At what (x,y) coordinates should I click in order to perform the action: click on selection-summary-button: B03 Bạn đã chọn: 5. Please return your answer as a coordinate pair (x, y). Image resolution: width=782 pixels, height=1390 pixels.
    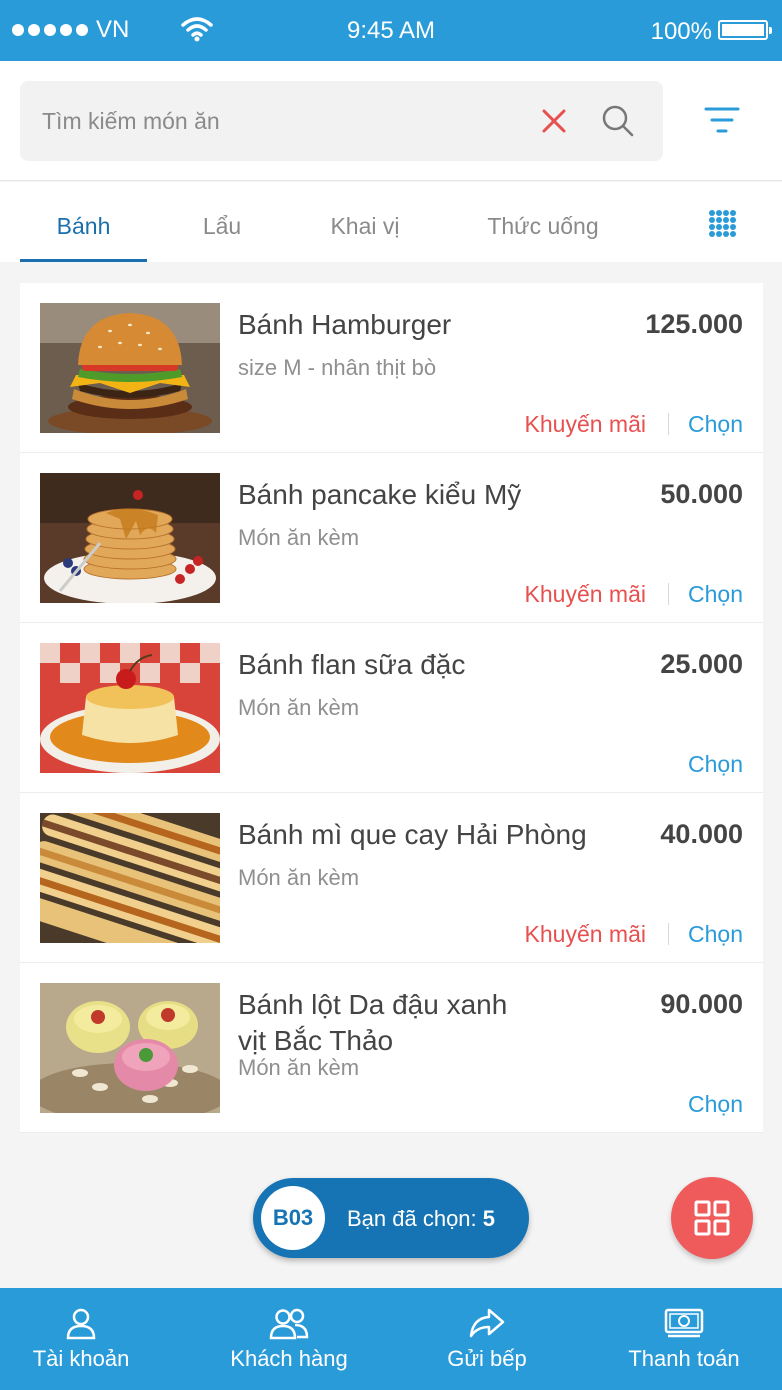
    Looking at the image, I should click on (391, 1218).